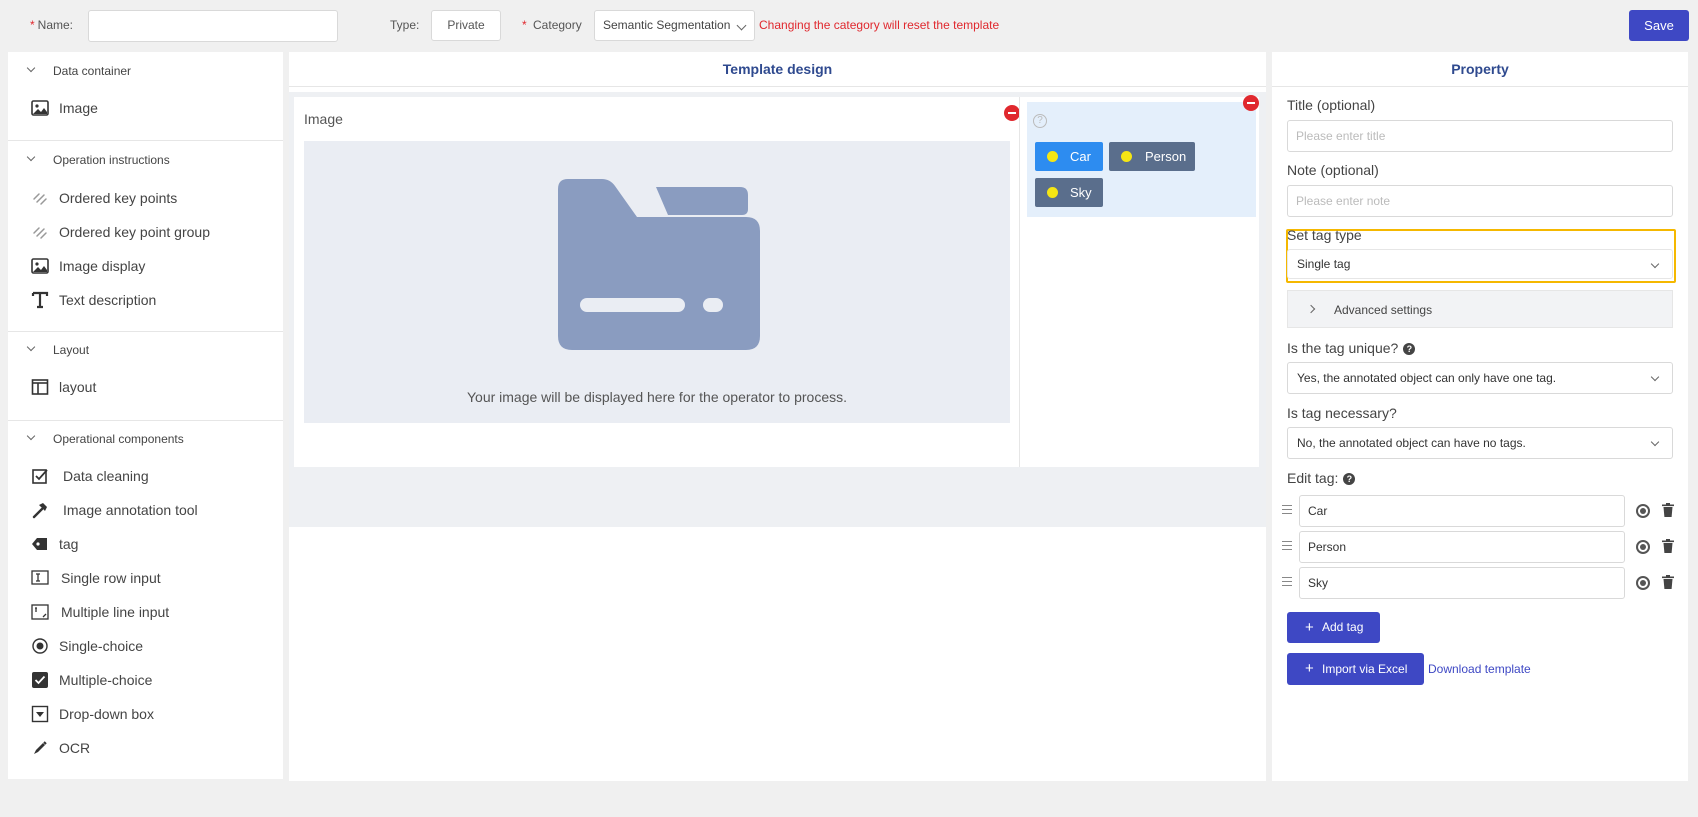 The height and width of the screenshot is (817, 1698). I want to click on tag-chip-car: Car, so click(1069, 156).